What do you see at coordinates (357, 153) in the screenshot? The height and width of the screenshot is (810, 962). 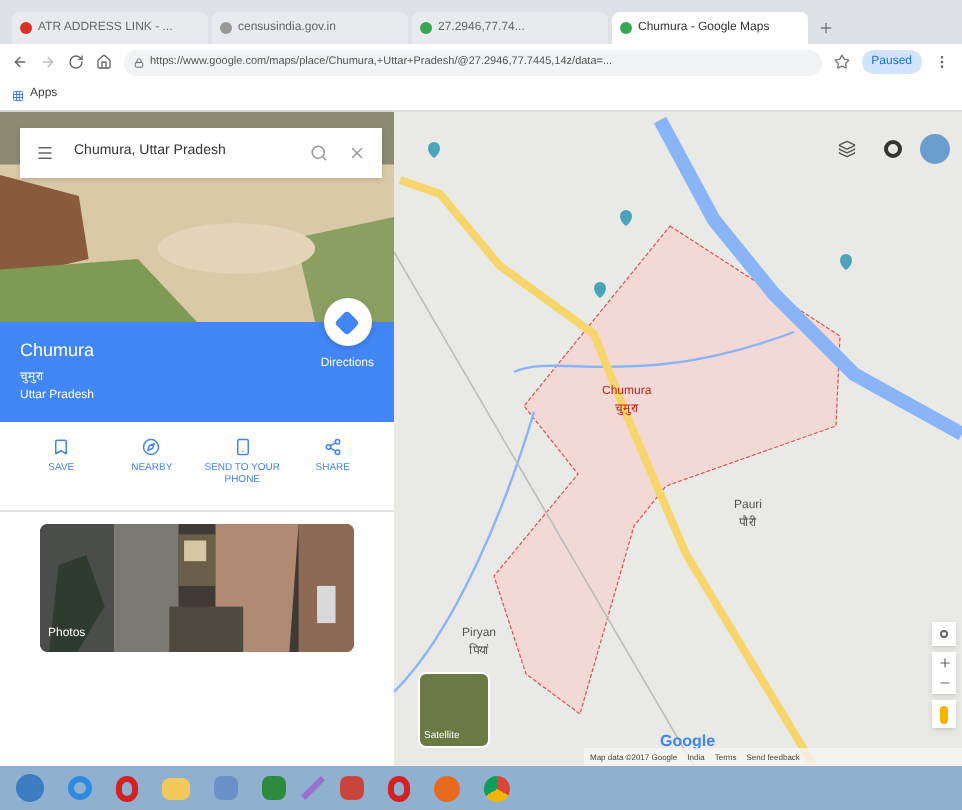 I see `close-icon` at bounding box center [357, 153].